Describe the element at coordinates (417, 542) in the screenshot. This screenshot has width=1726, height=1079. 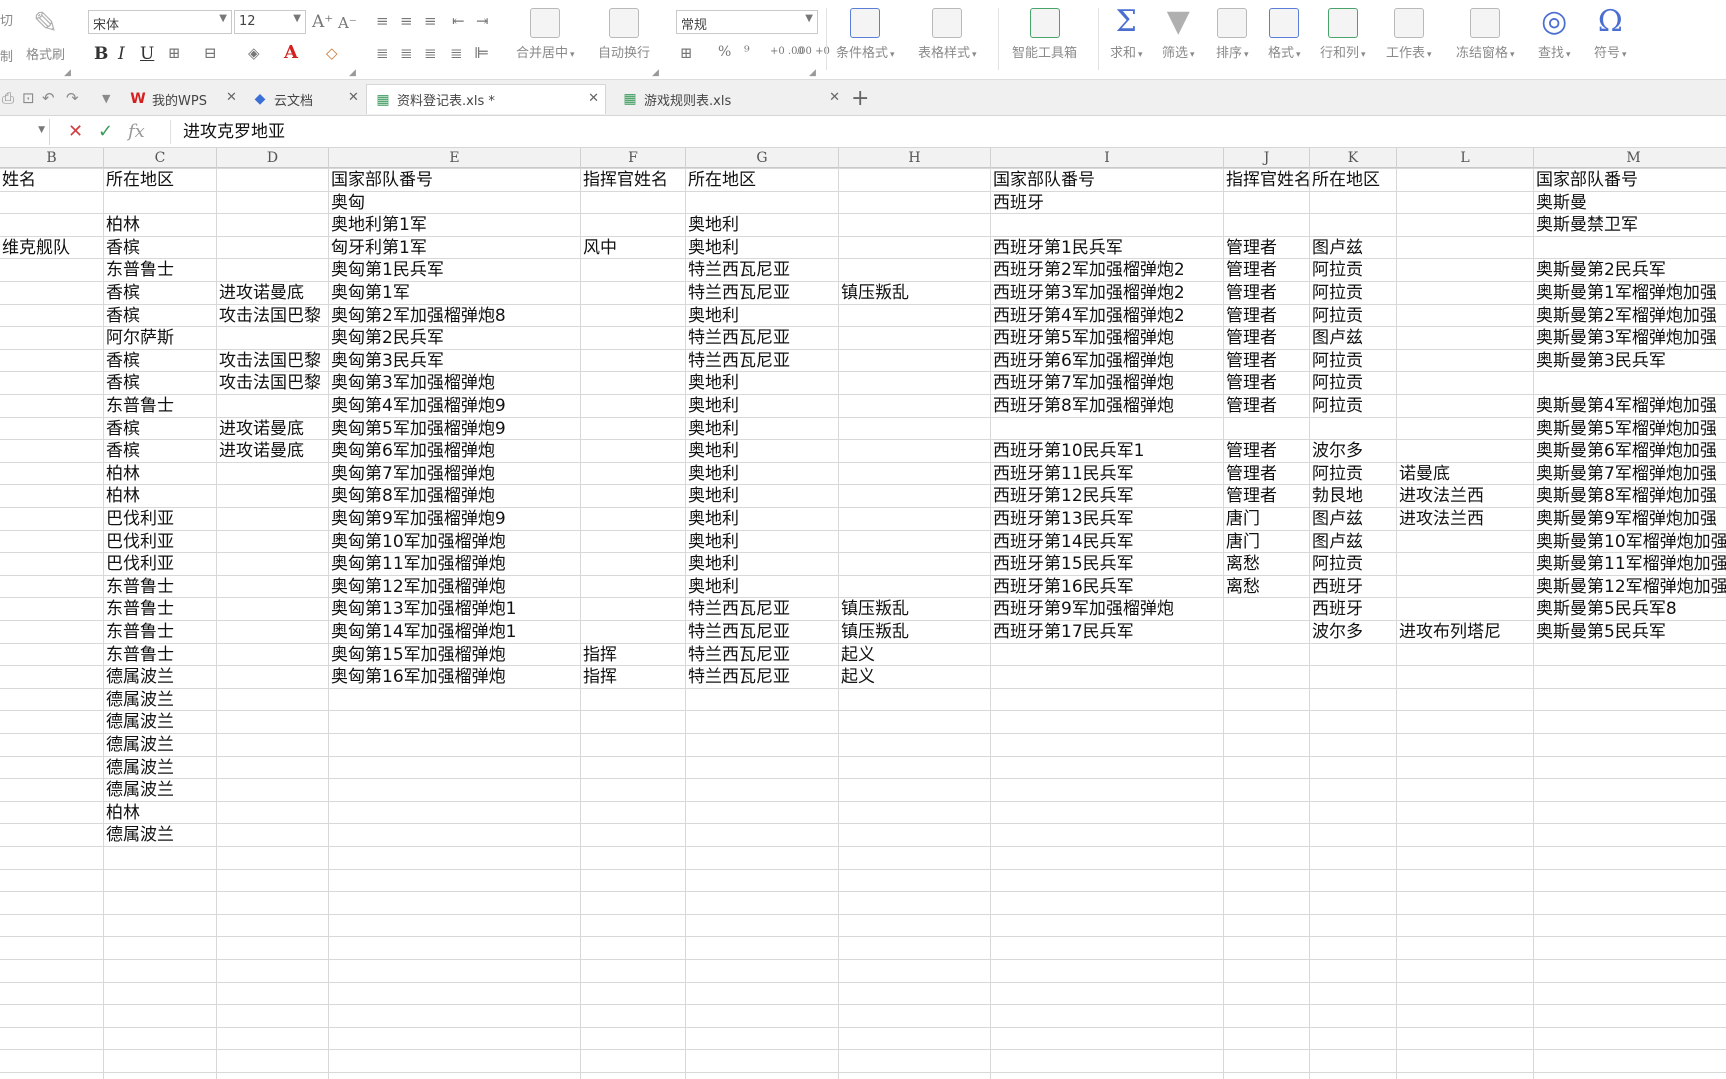
I see `cell-e-17: 奥匈第10军加强榴弹炮` at that location.